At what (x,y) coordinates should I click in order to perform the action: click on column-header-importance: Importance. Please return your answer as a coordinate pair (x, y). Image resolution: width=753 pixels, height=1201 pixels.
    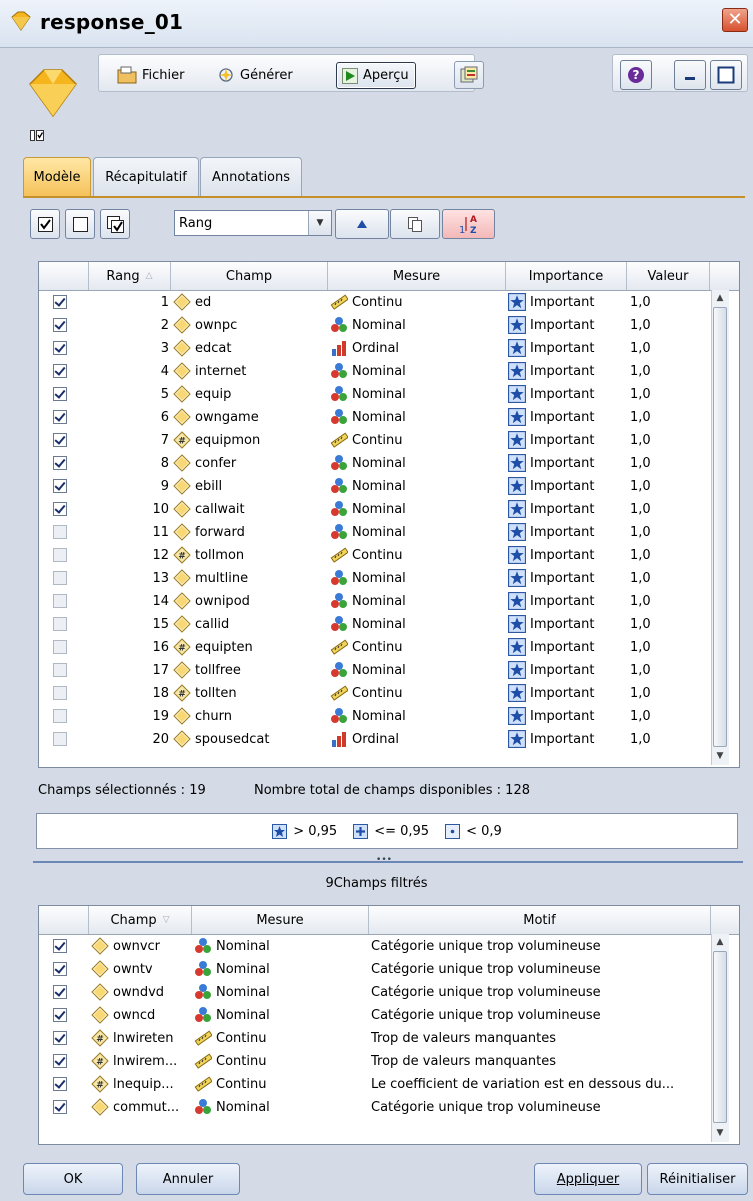
    Looking at the image, I should click on (566, 276).